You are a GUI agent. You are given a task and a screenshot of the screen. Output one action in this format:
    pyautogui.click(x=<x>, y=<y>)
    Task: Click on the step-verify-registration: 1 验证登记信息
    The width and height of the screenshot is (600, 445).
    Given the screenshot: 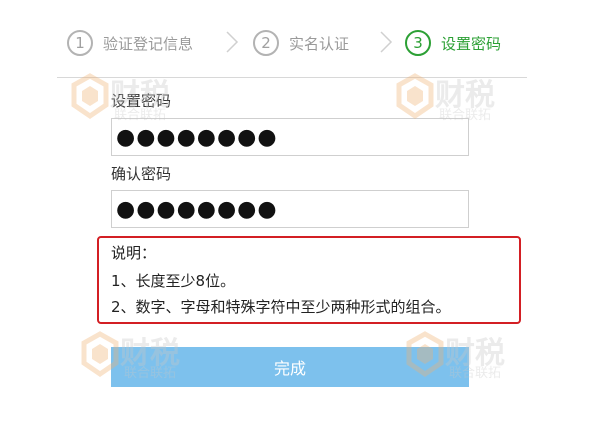 What is the action you would take?
    pyautogui.click(x=130, y=43)
    